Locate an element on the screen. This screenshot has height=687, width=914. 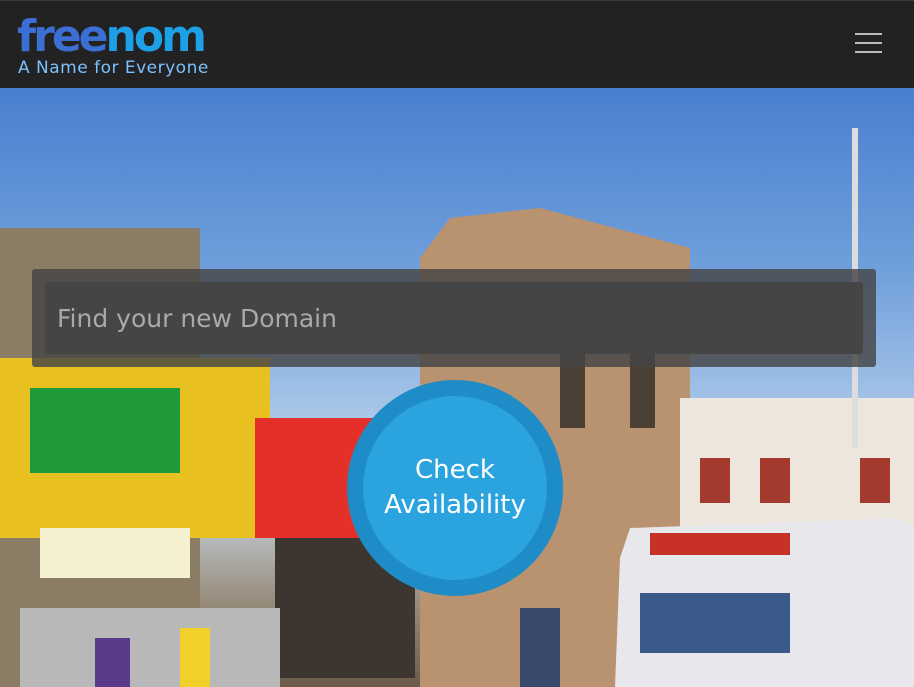
check-availability-button: Check Availability is located at coordinates (455, 488).